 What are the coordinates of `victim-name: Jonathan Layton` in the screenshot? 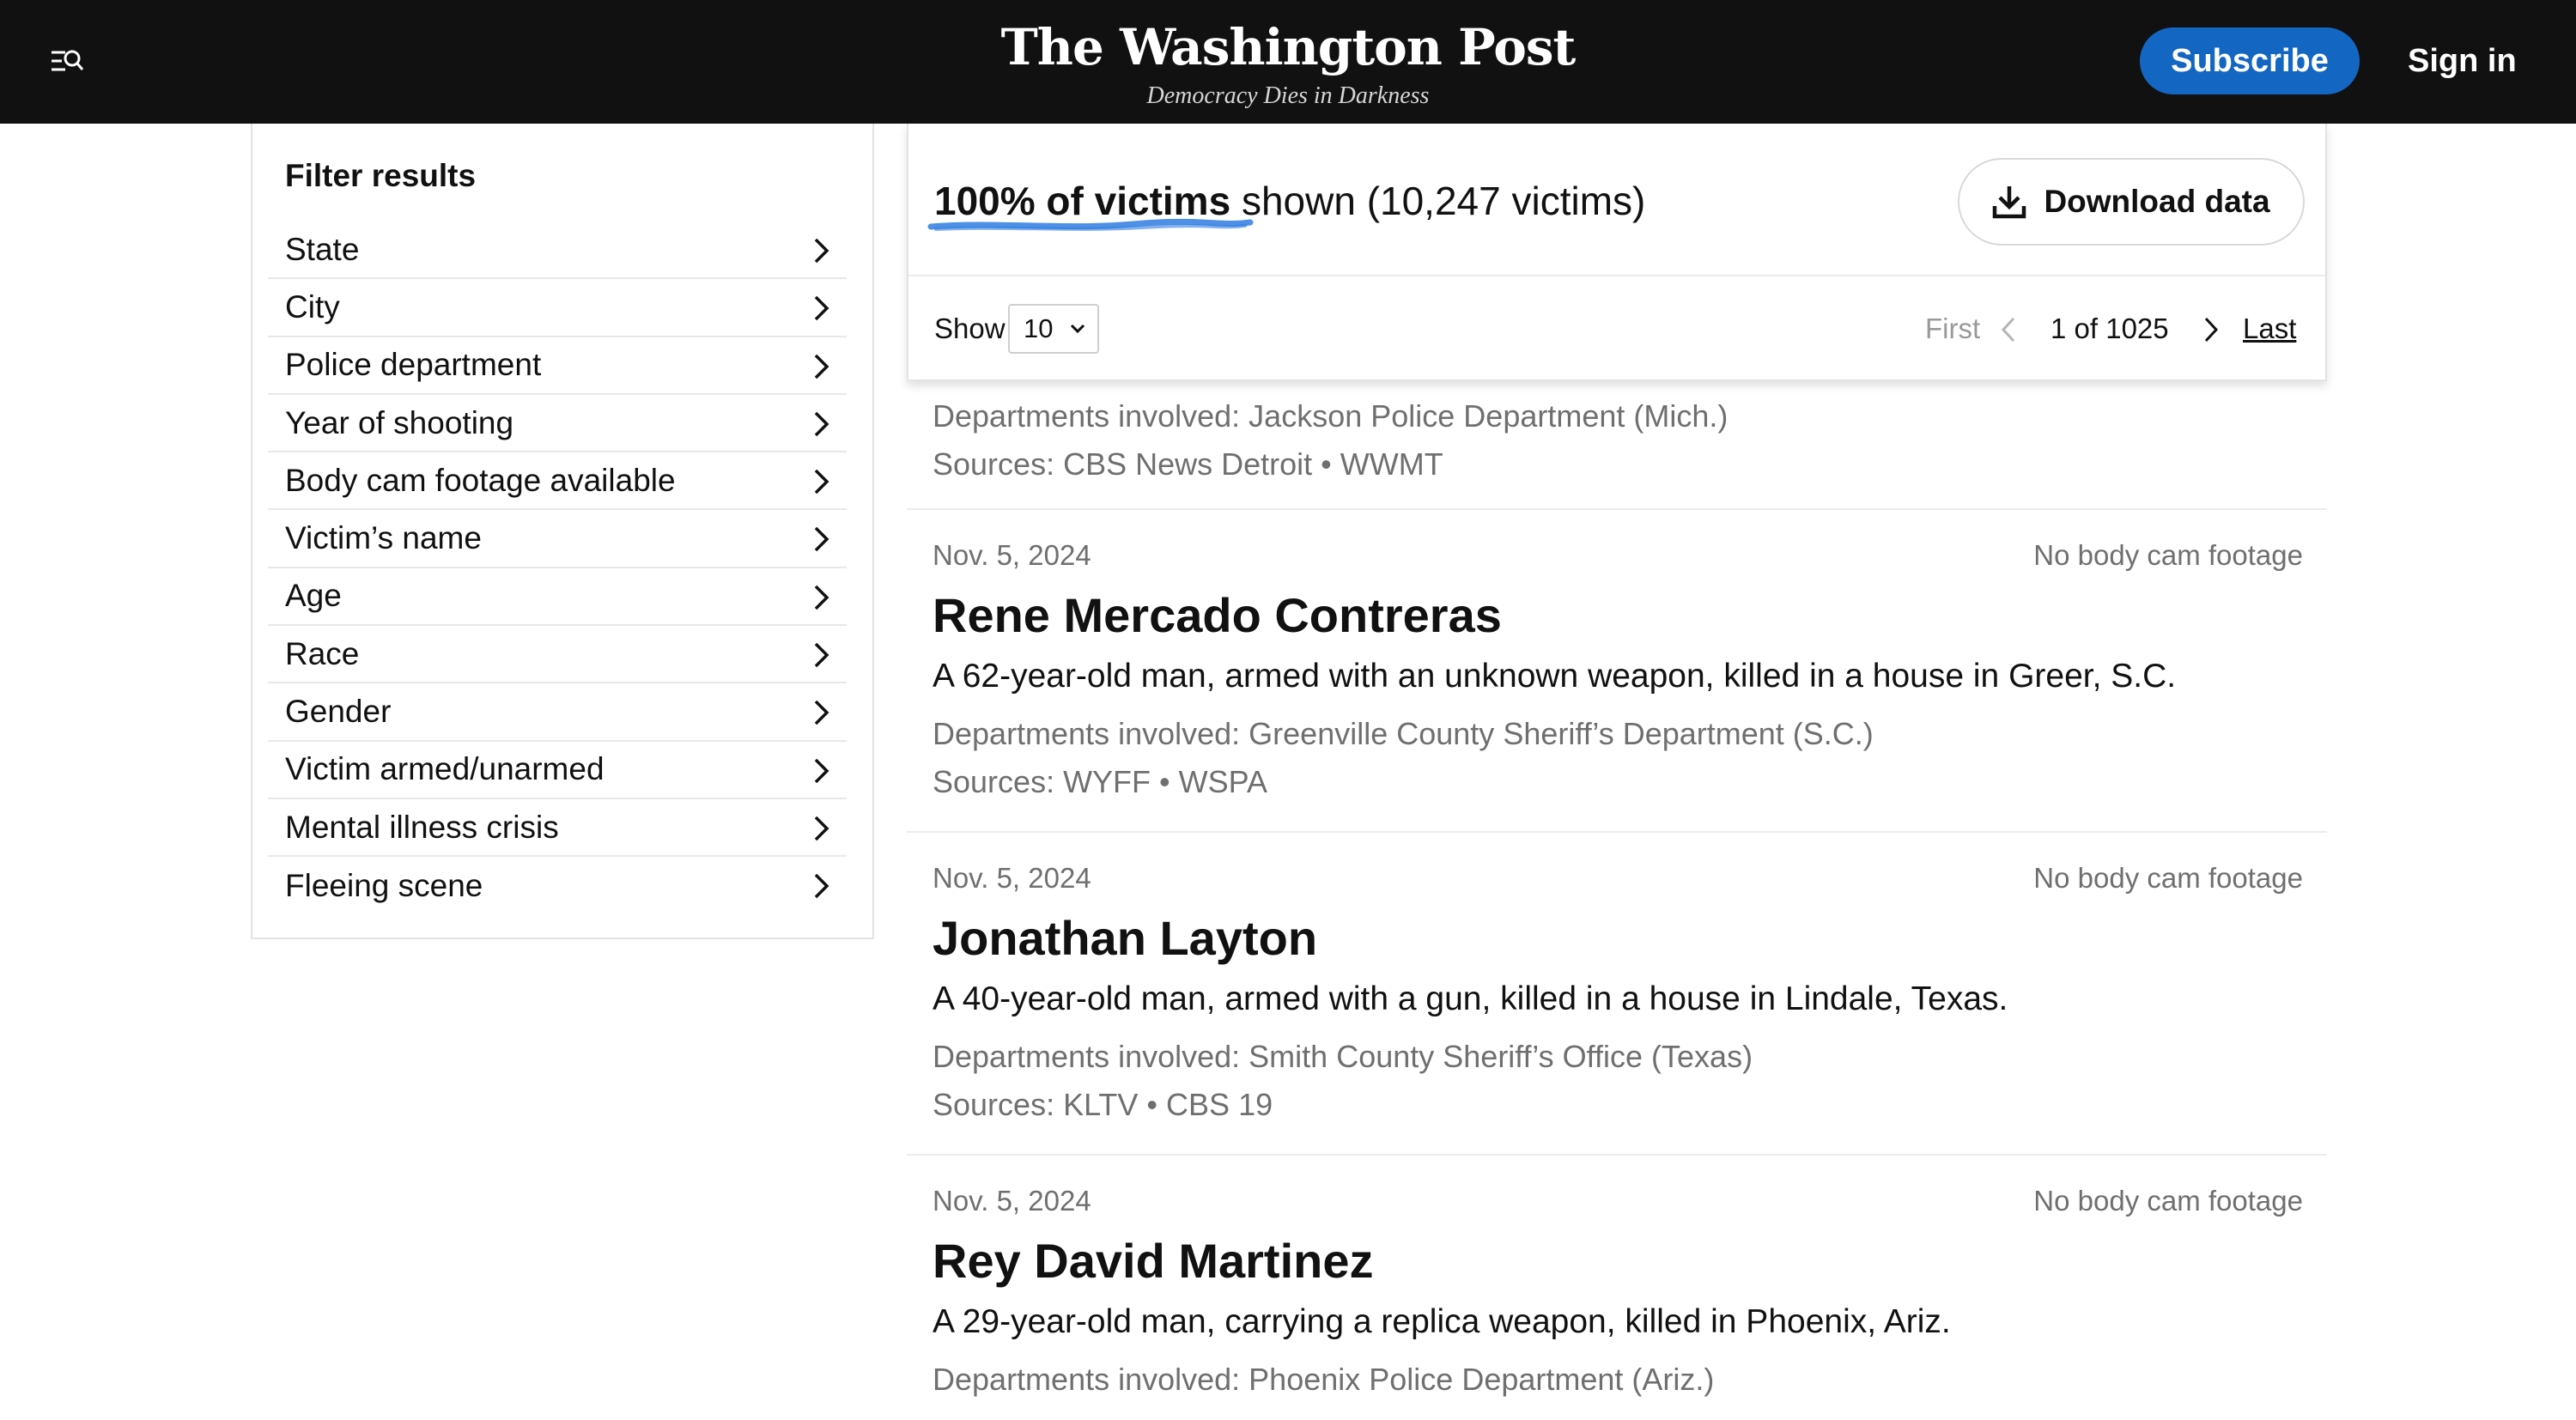 It's located at (1125, 938).